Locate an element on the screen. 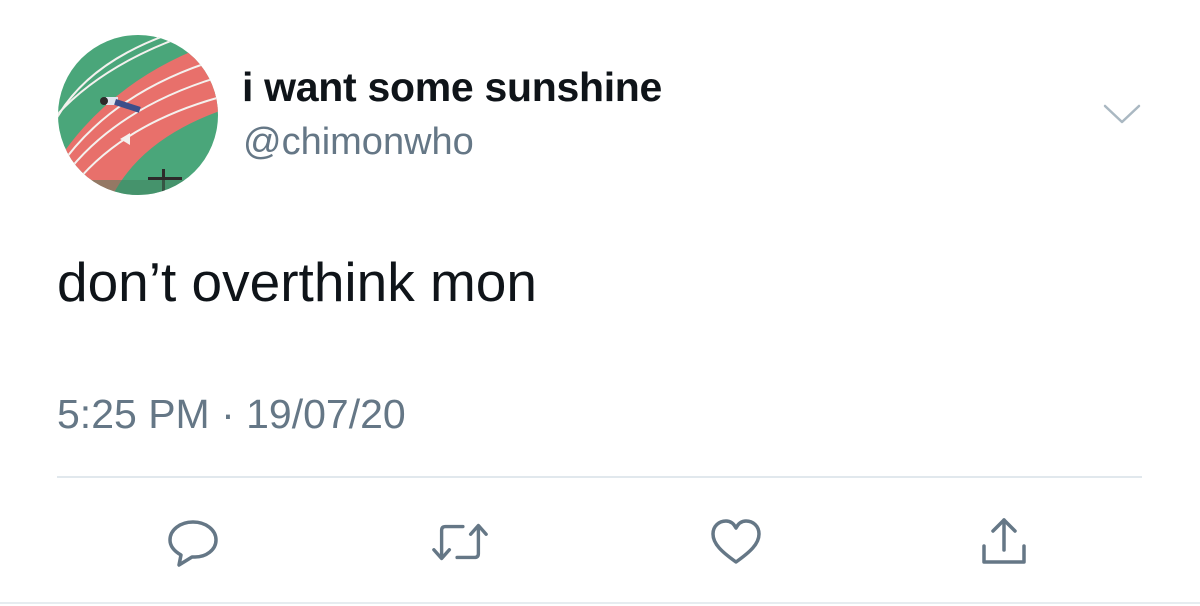 Image resolution: width=1200 pixels, height=606 pixels. chevron-down-icon is located at coordinates (1122, 115).